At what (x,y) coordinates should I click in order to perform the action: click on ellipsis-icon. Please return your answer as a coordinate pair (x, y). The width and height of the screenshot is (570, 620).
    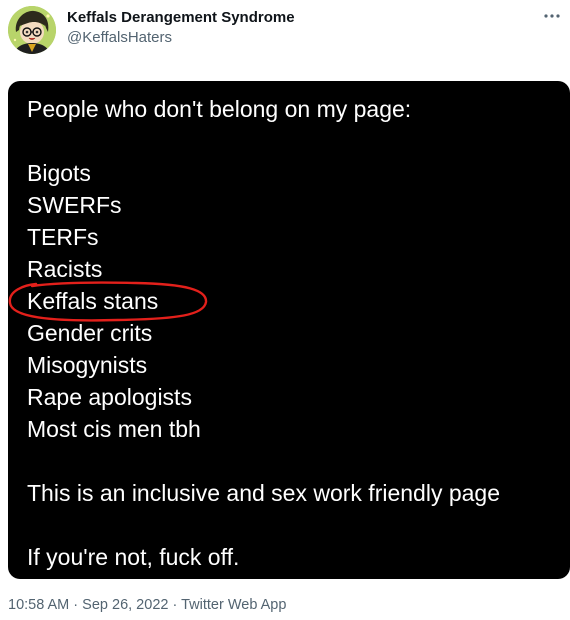
    Looking at the image, I should click on (552, 16).